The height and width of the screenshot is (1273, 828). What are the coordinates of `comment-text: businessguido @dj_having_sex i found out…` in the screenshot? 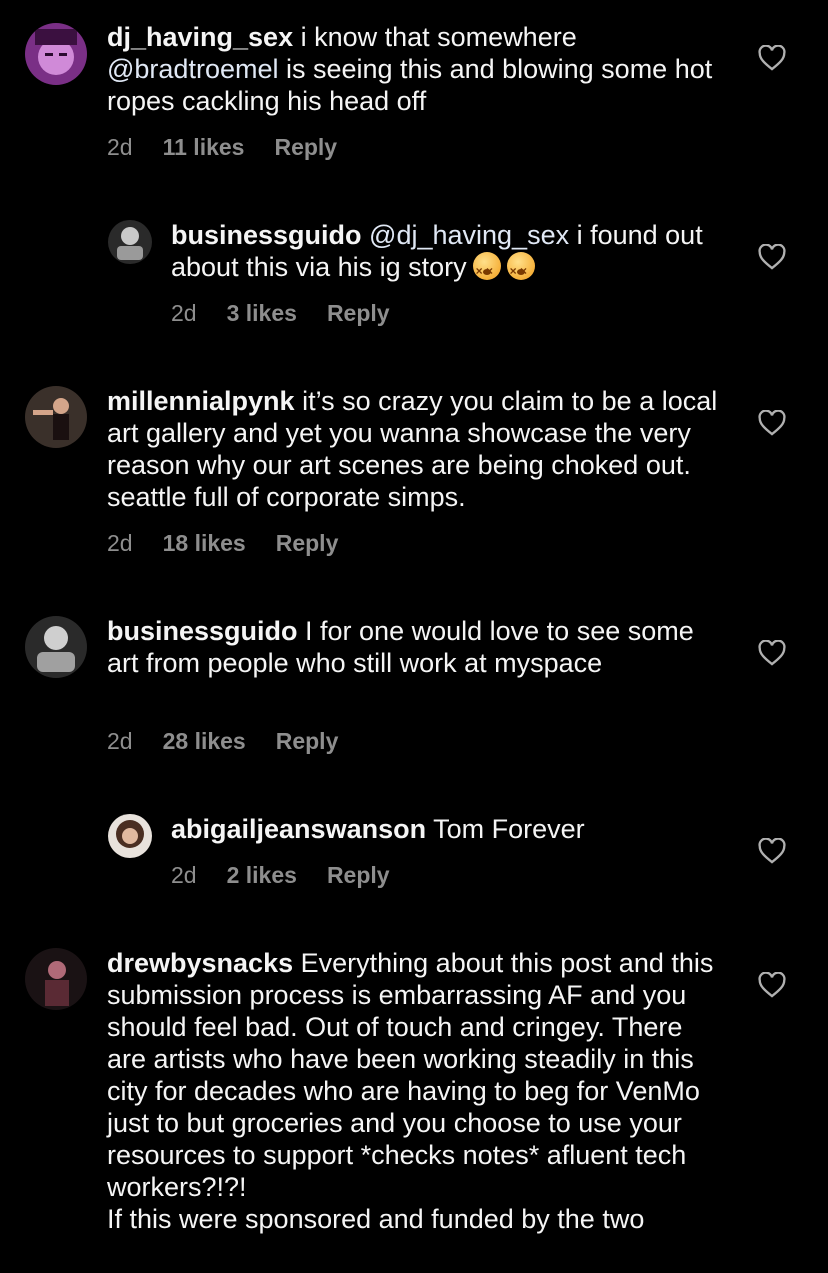 It's located at (451, 253).